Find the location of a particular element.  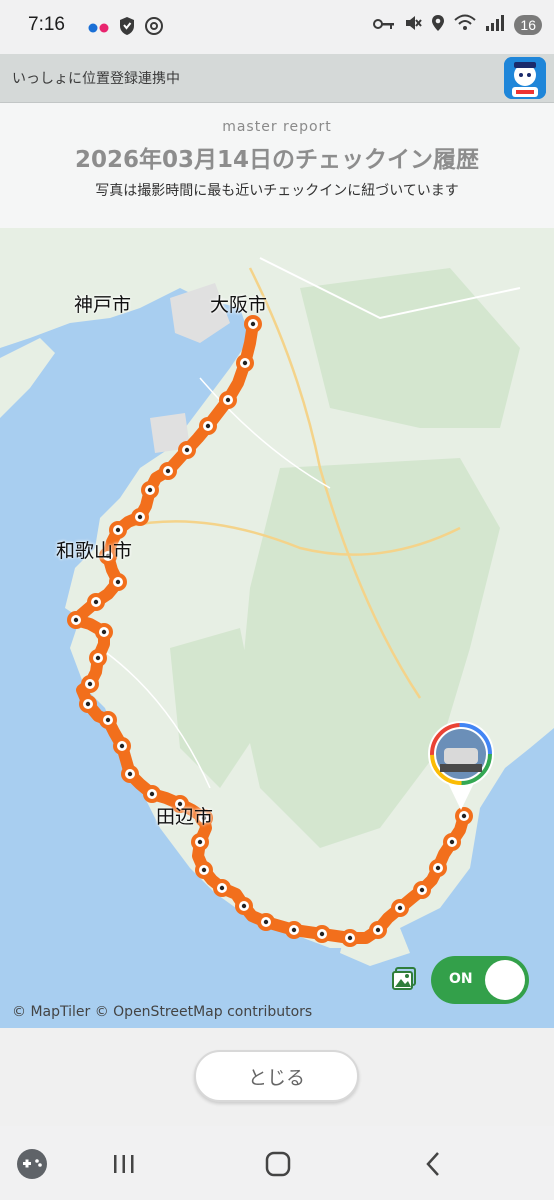

wifi-icon is located at coordinates (465, 25).